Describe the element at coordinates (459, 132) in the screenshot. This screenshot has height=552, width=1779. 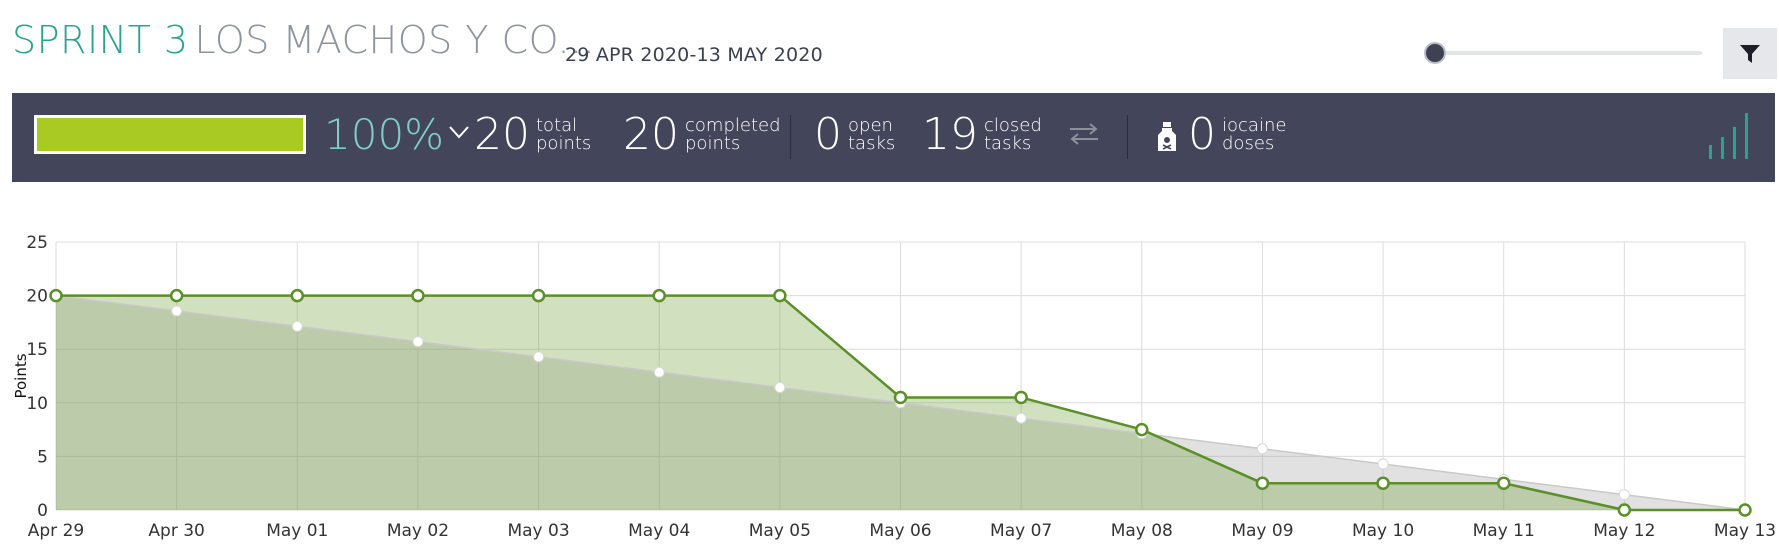
I see `chevron-down-icon` at that location.